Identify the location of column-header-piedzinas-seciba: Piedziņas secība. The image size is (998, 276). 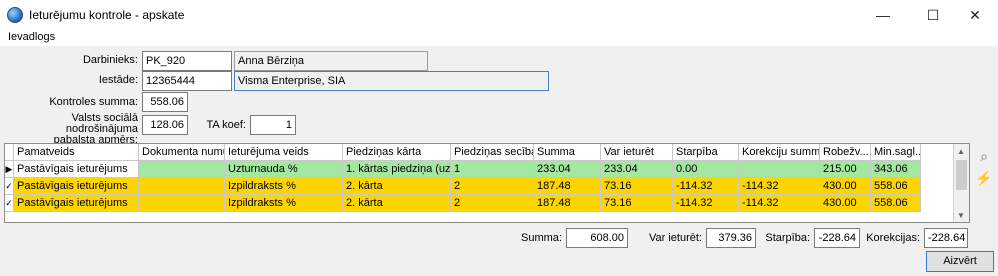
(492, 152).